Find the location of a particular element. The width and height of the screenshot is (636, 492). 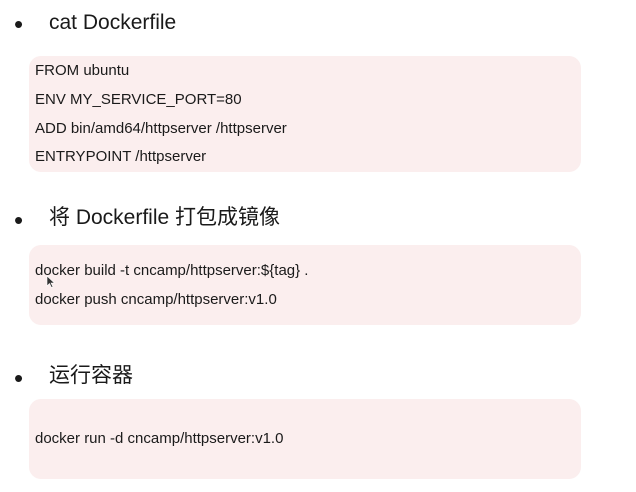

code-line: docker push cncamp/httpserver:v1.0 is located at coordinates (156, 299).